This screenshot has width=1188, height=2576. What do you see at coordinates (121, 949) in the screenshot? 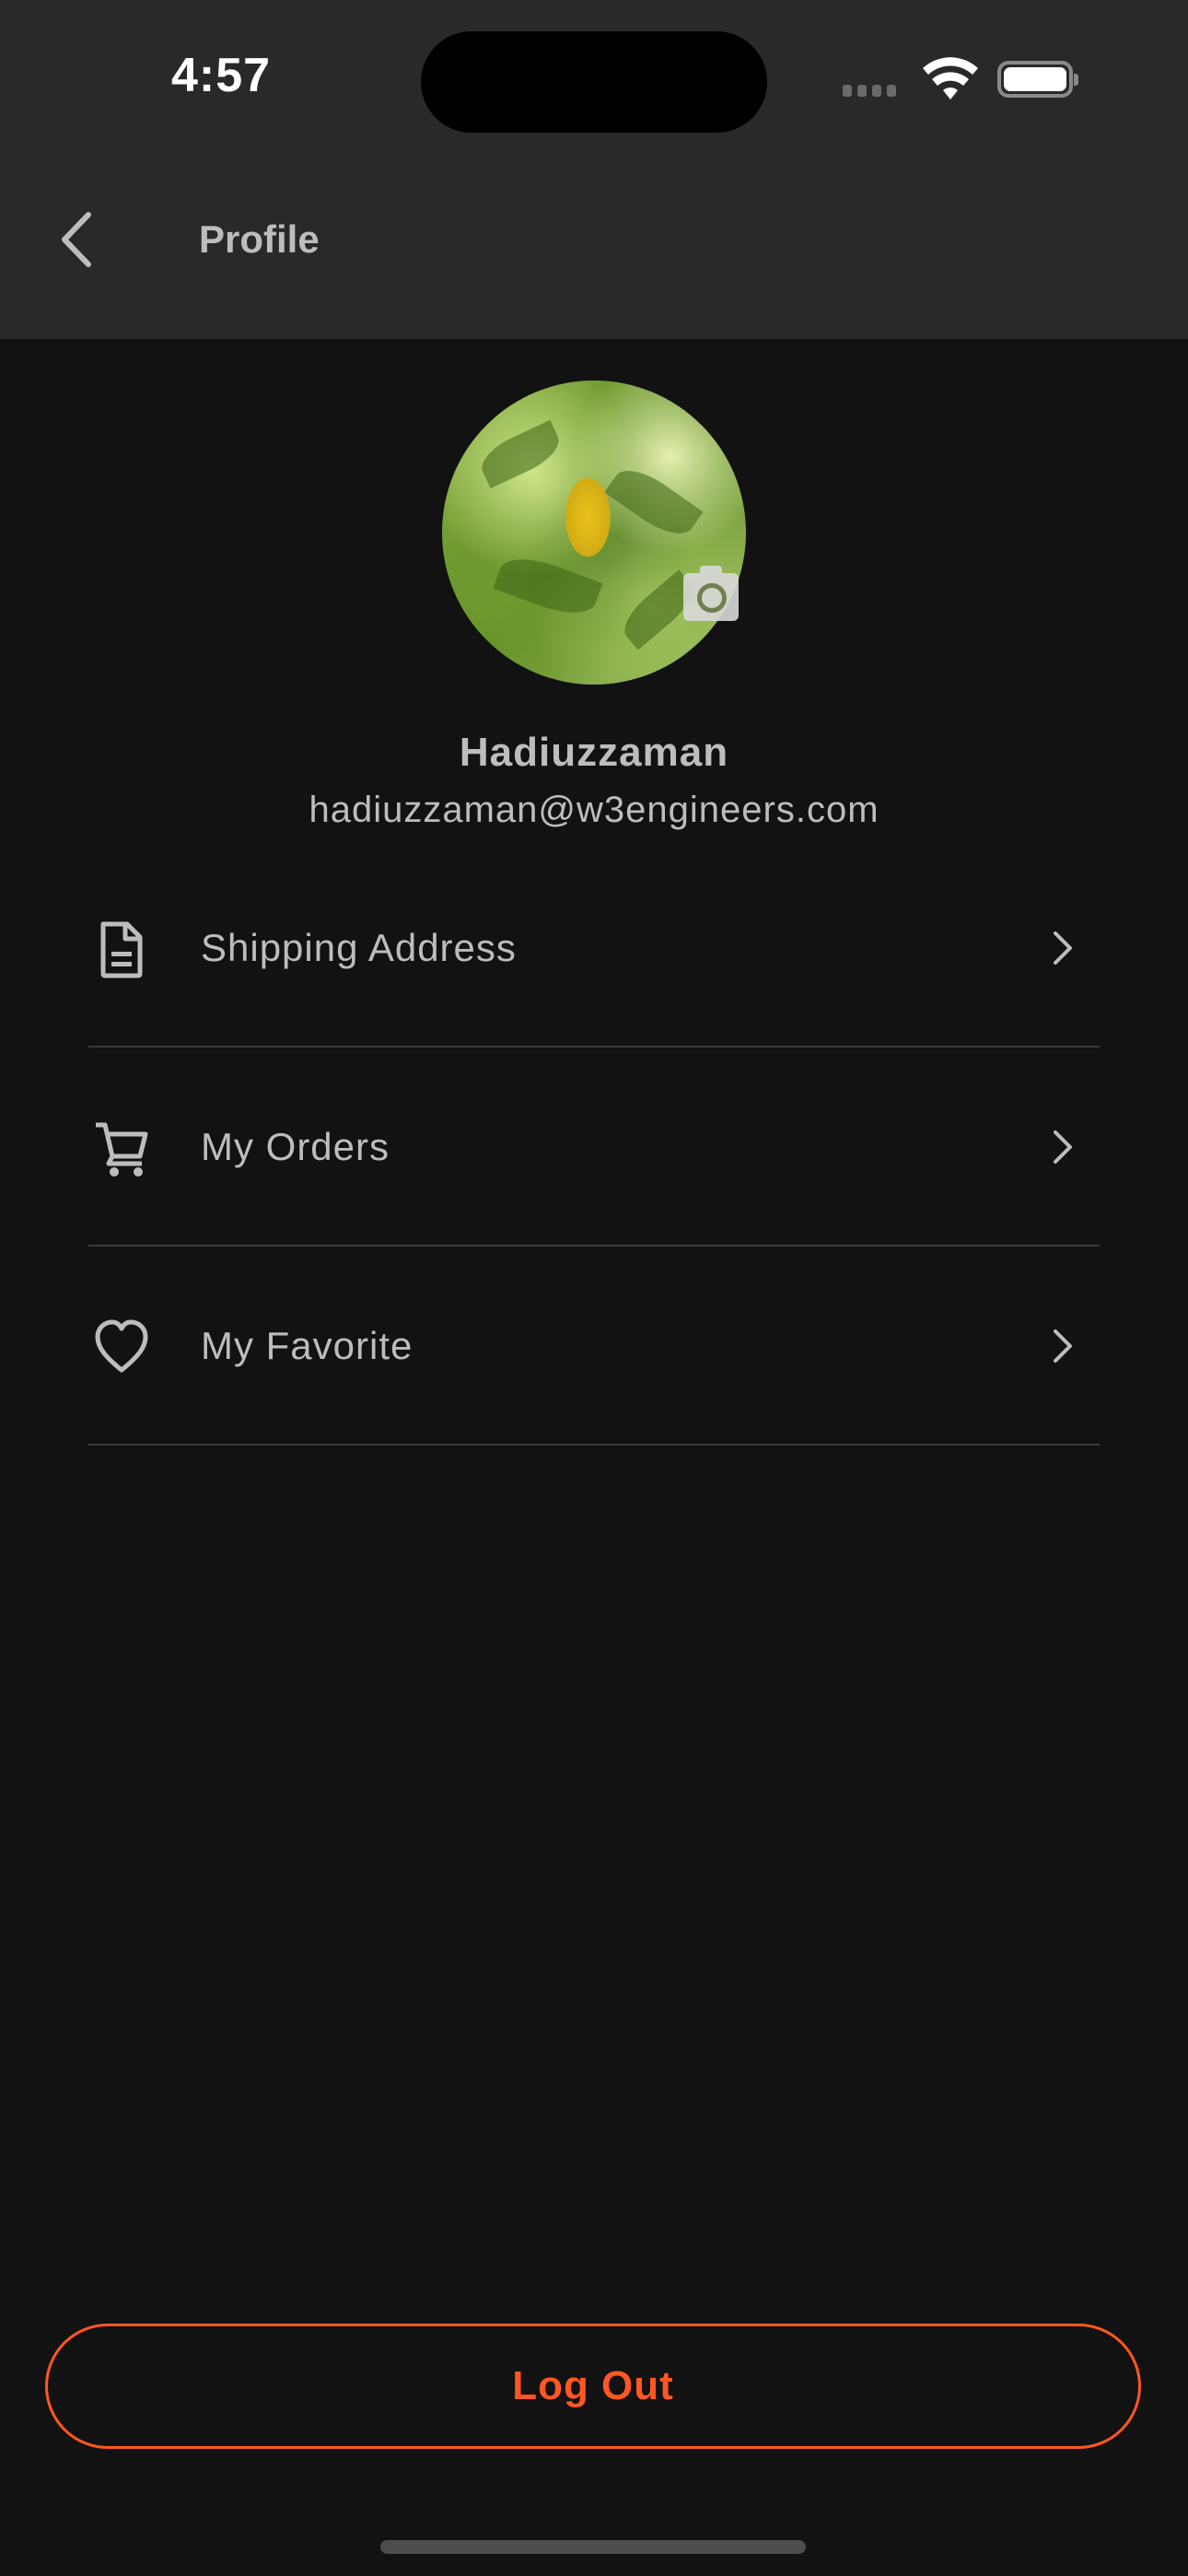
I see `document-icon` at bounding box center [121, 949].